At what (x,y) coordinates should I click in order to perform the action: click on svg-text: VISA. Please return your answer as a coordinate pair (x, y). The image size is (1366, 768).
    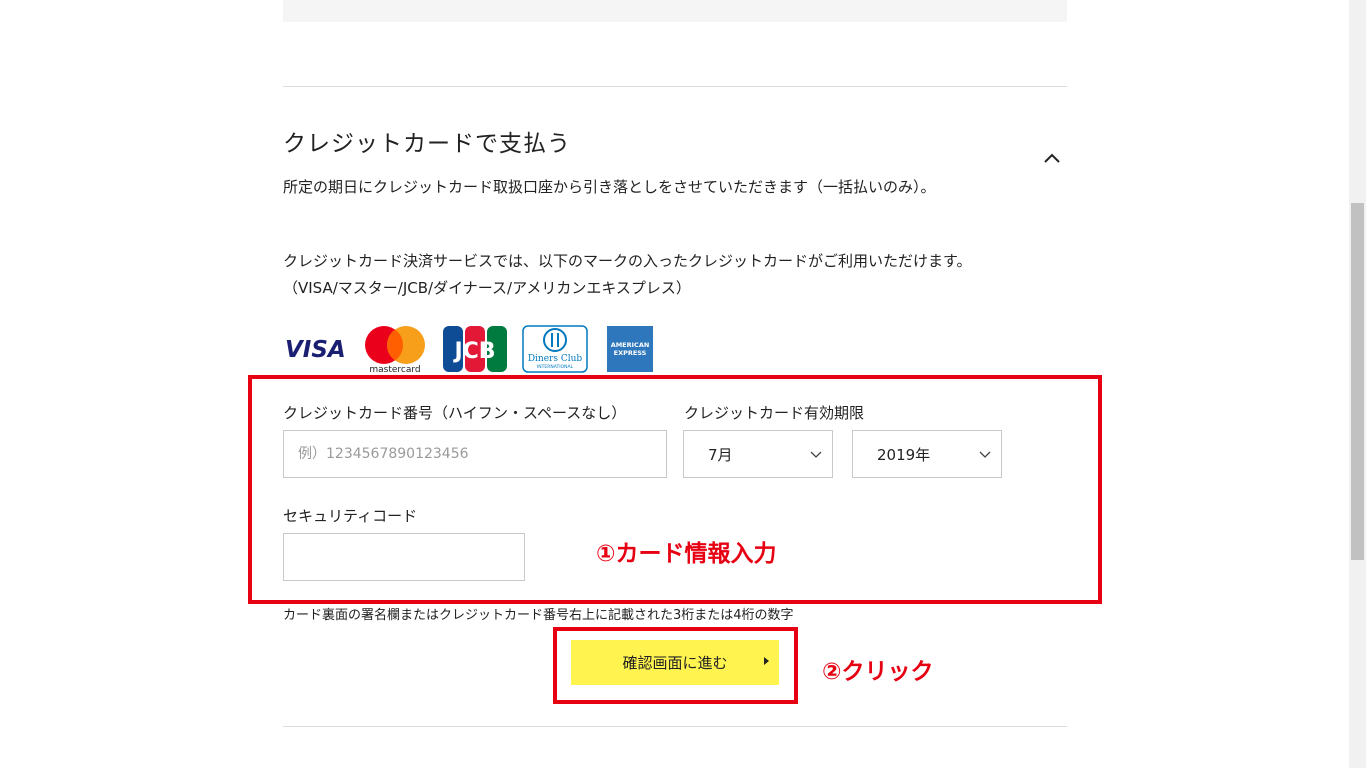
    Looking at the image, I should click on (315, 350).